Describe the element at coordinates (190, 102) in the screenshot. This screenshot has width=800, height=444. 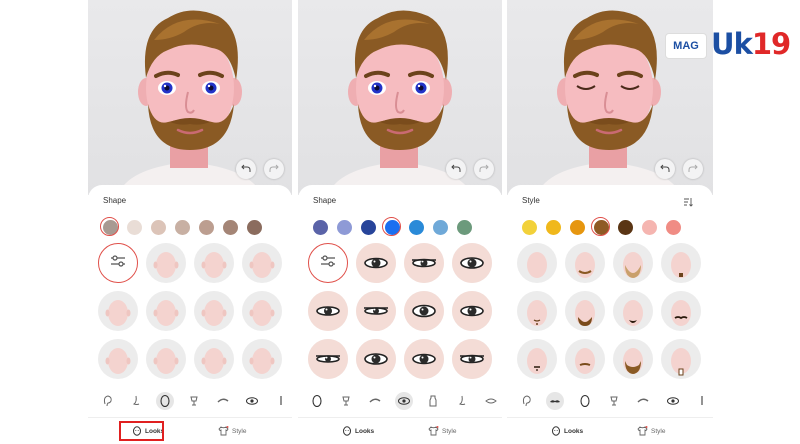
I see `avatar-image` at that location.